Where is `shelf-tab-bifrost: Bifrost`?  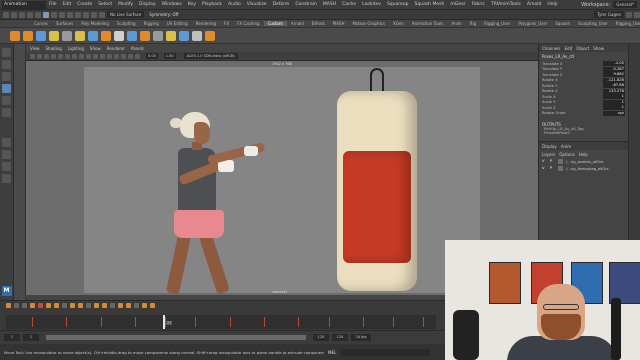 shelf-tab-bifrost: Bifrost is located at coordinates (318, 23).